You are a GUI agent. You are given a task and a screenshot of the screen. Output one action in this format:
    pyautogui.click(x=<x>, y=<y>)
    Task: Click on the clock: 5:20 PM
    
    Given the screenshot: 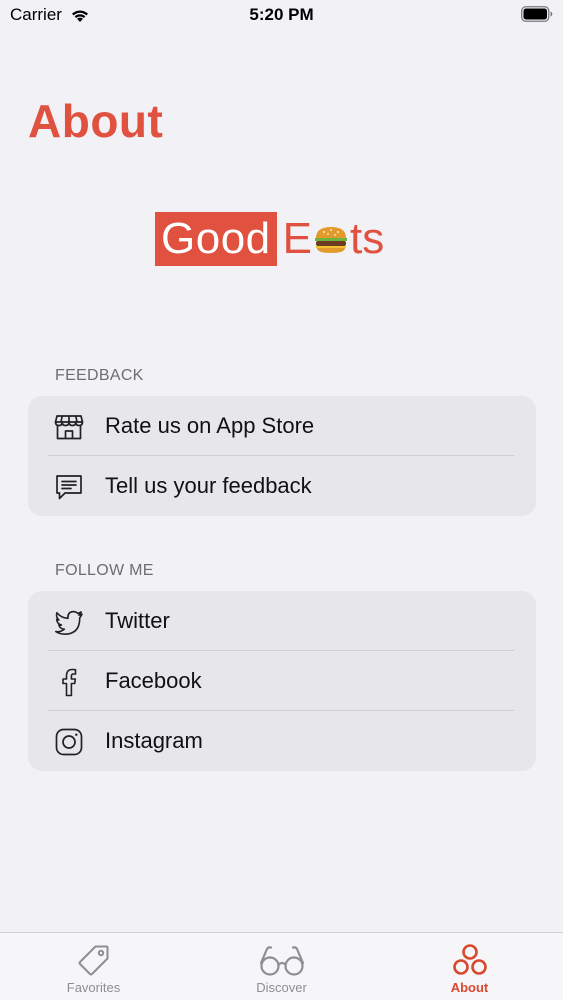 What is the action you would take?
    pyautogui.click(x=281, y=14)
    